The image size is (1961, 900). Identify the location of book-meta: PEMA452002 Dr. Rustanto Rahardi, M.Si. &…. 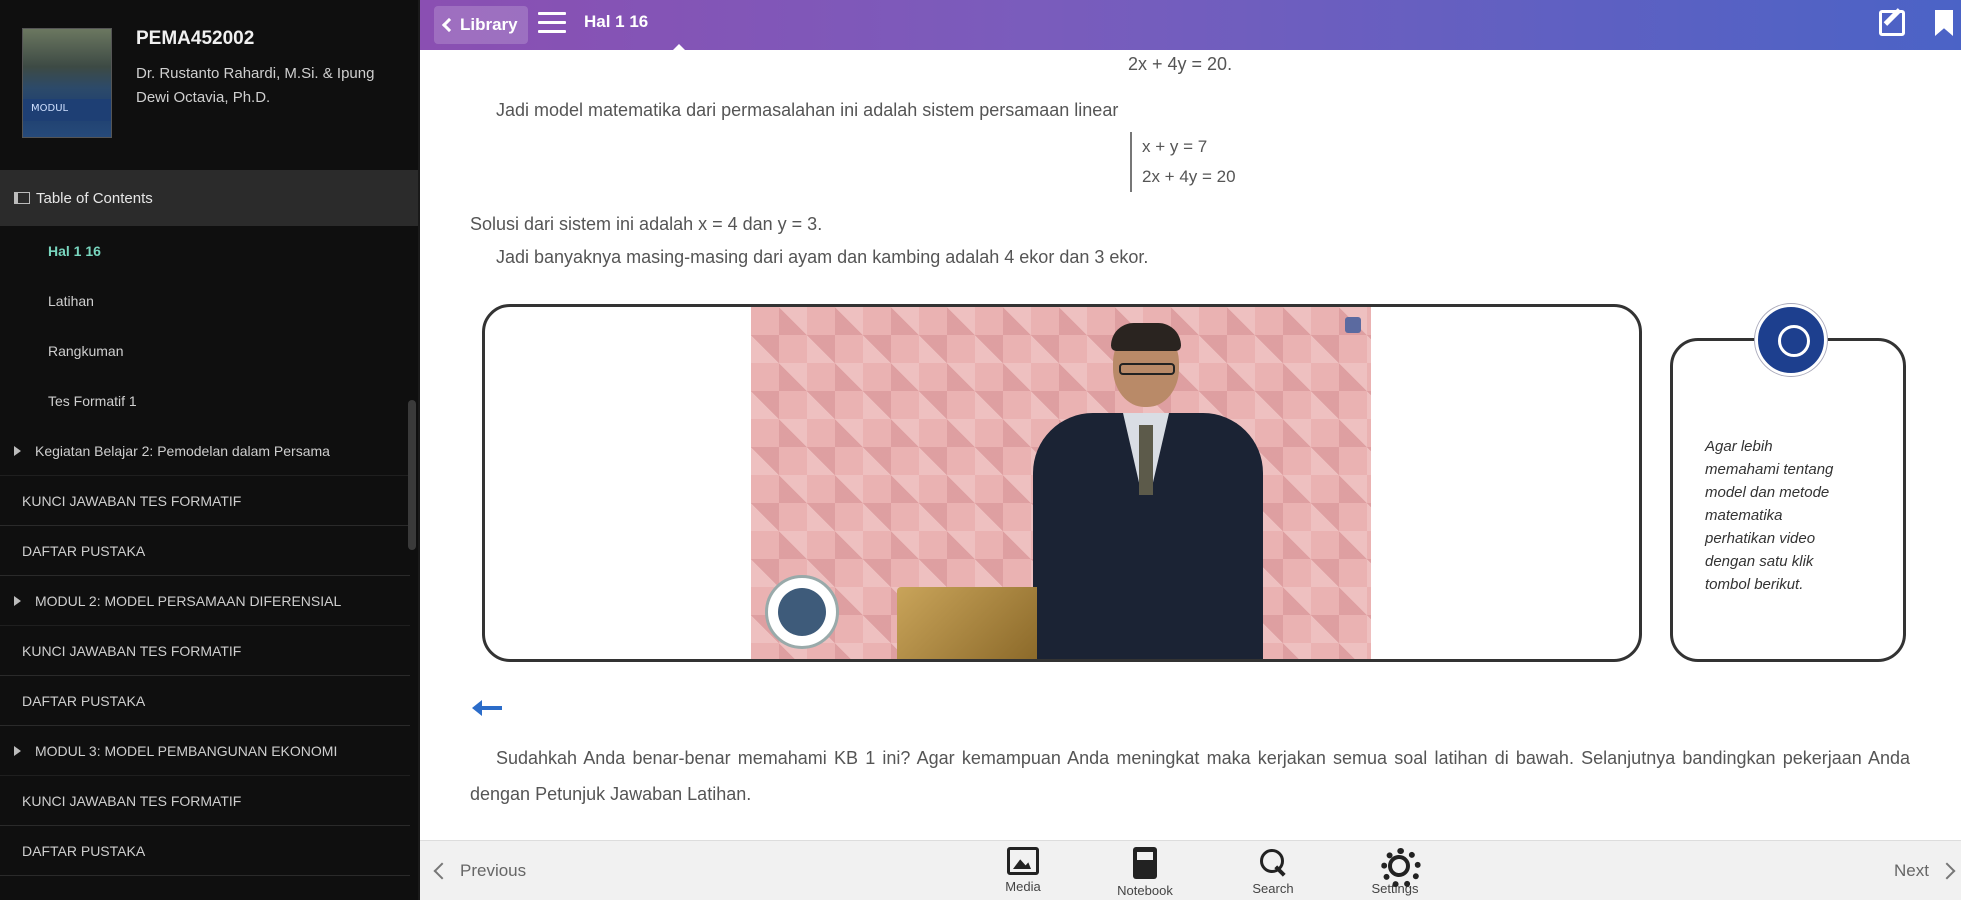
(271, 99).